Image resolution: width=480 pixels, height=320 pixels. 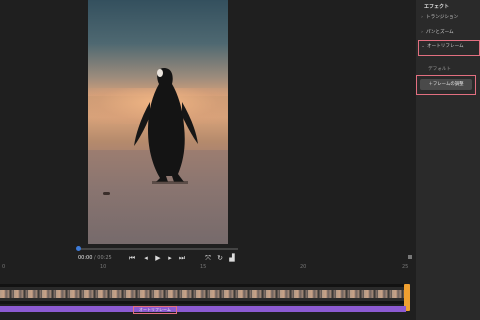 I want to click on ruler-tick: 0, so click(x=4, y=267).